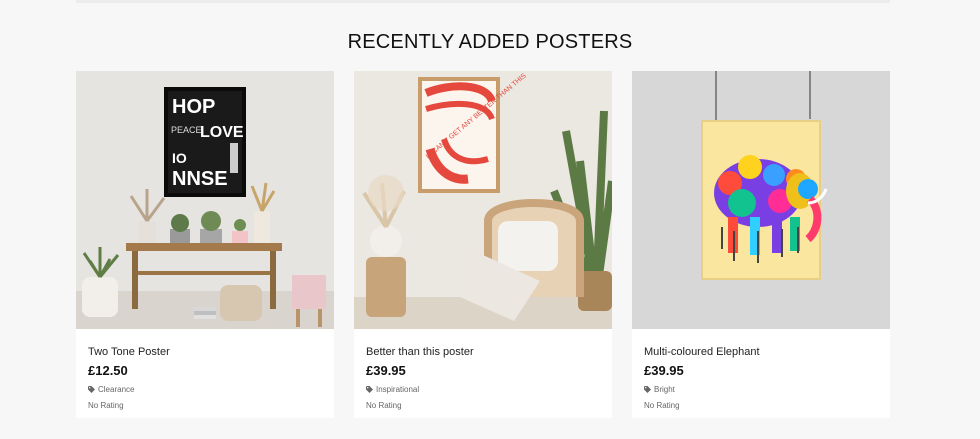 The width and height of the screenshot is (980, 439). I want to click on section-heading: RECENTLY ADDED POSTERS, so click(490, 42).